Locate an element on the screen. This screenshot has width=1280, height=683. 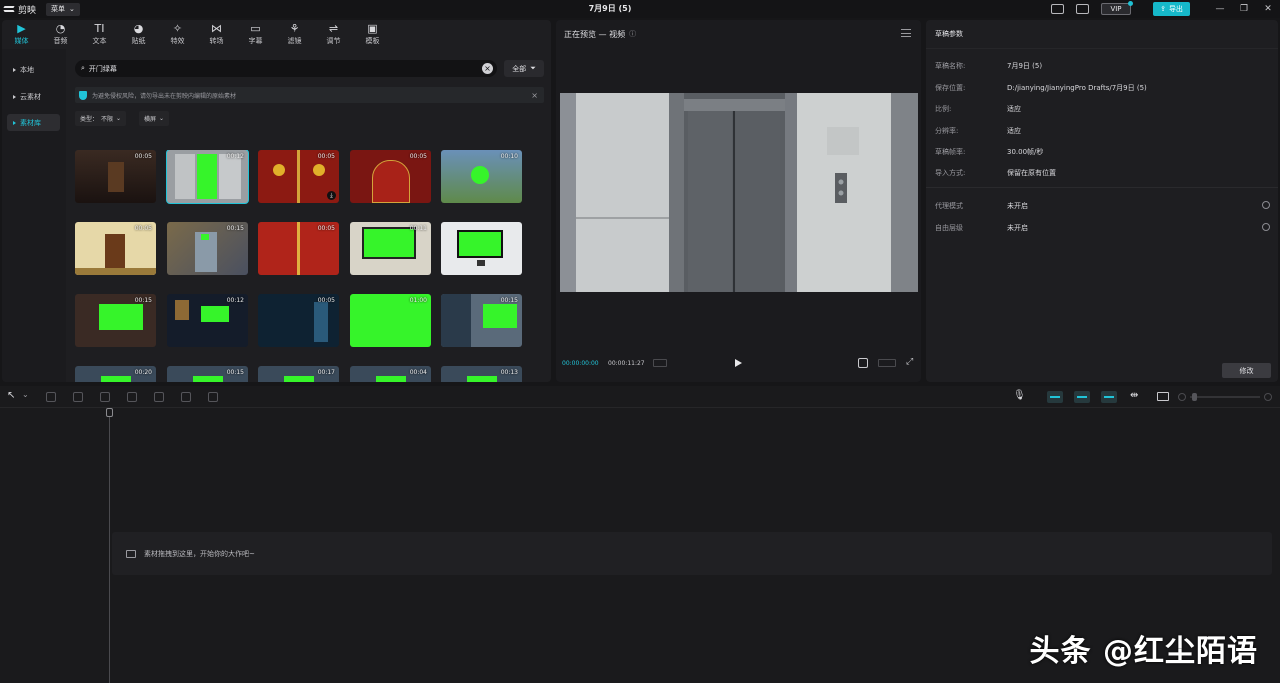
media-thumbnail: 01:00 is located at coordinates (390, 320).